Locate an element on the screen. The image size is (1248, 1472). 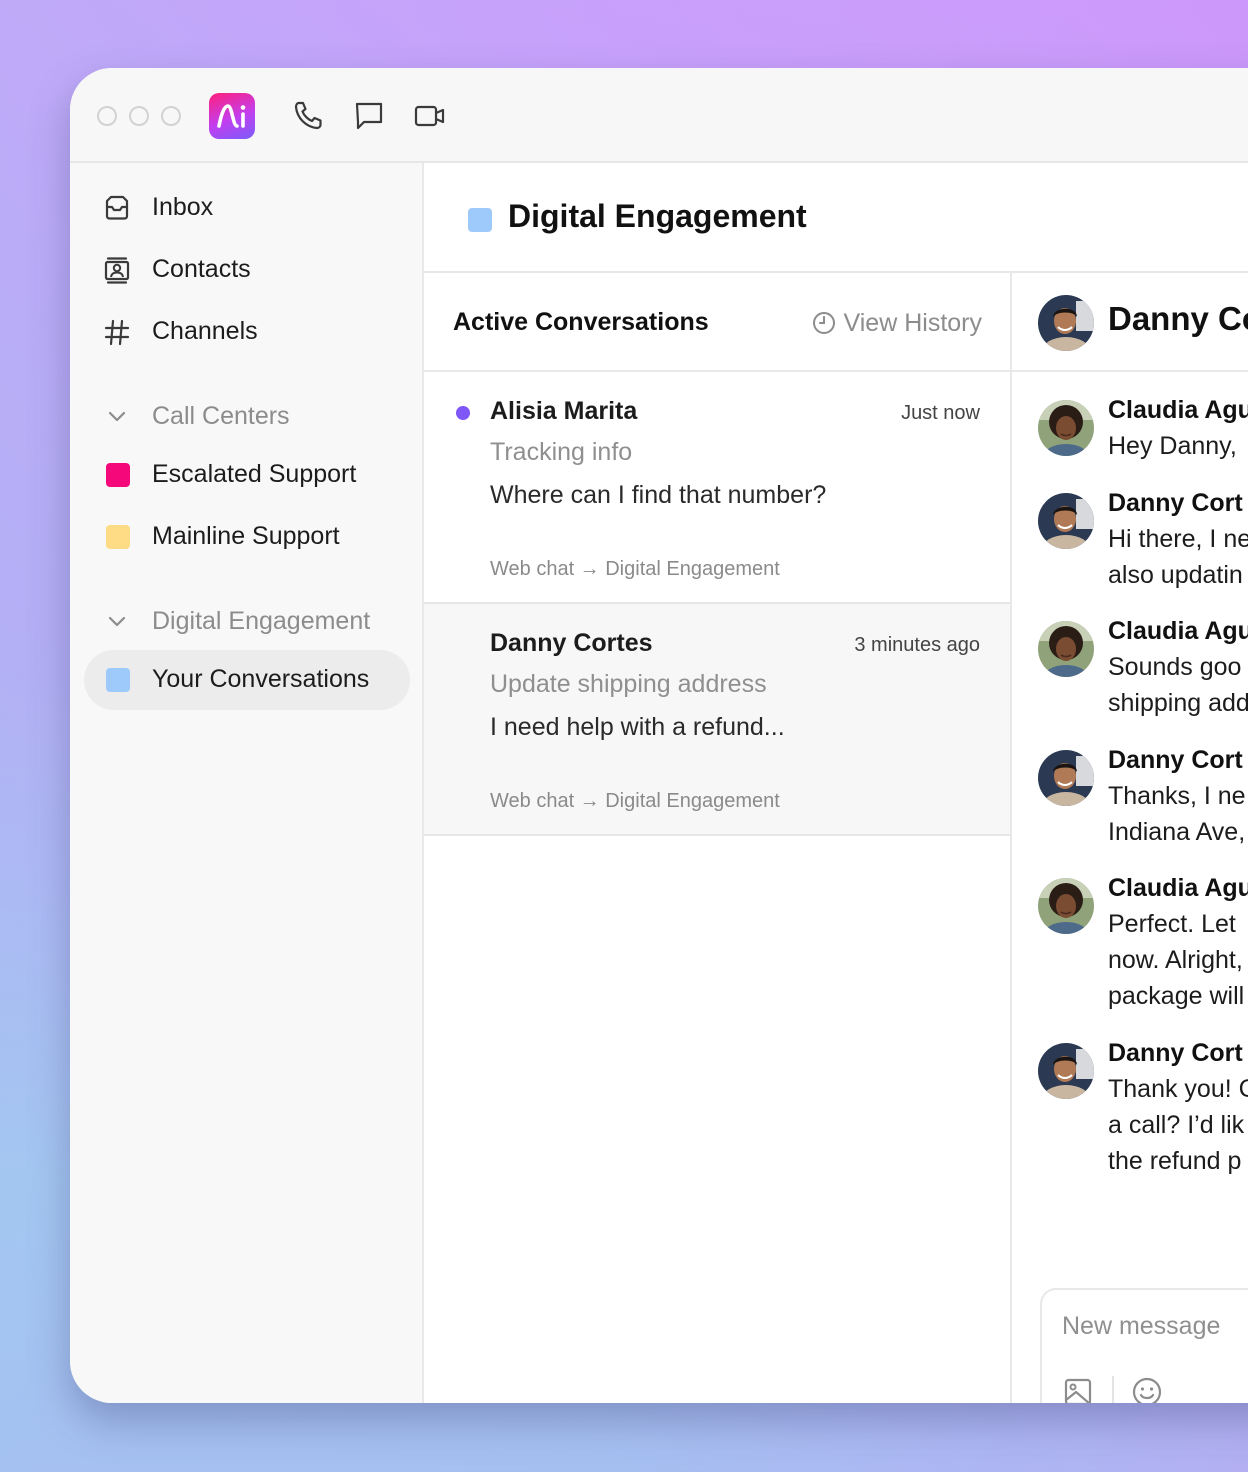
sidebar-item-label: Mainline Support is located at coordinates (246, 536).